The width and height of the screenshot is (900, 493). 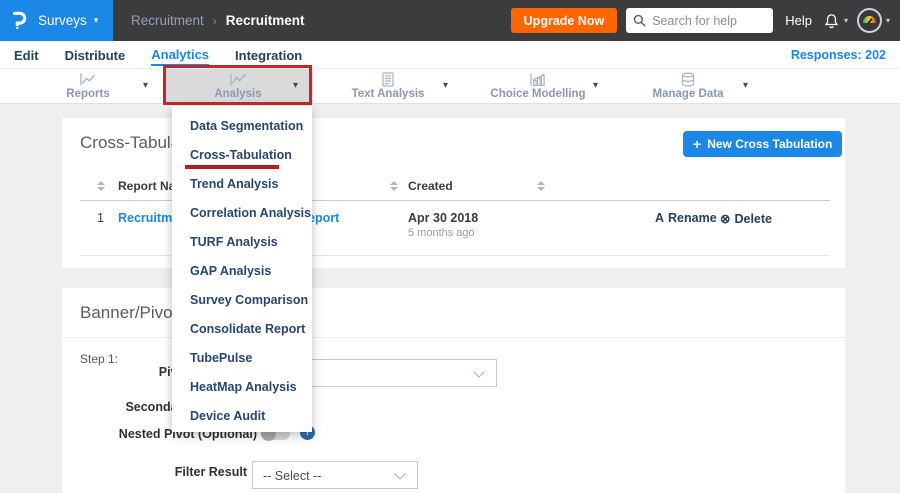 I want to click on created-date: Apr 30 2018, so click(x=443, y=218).